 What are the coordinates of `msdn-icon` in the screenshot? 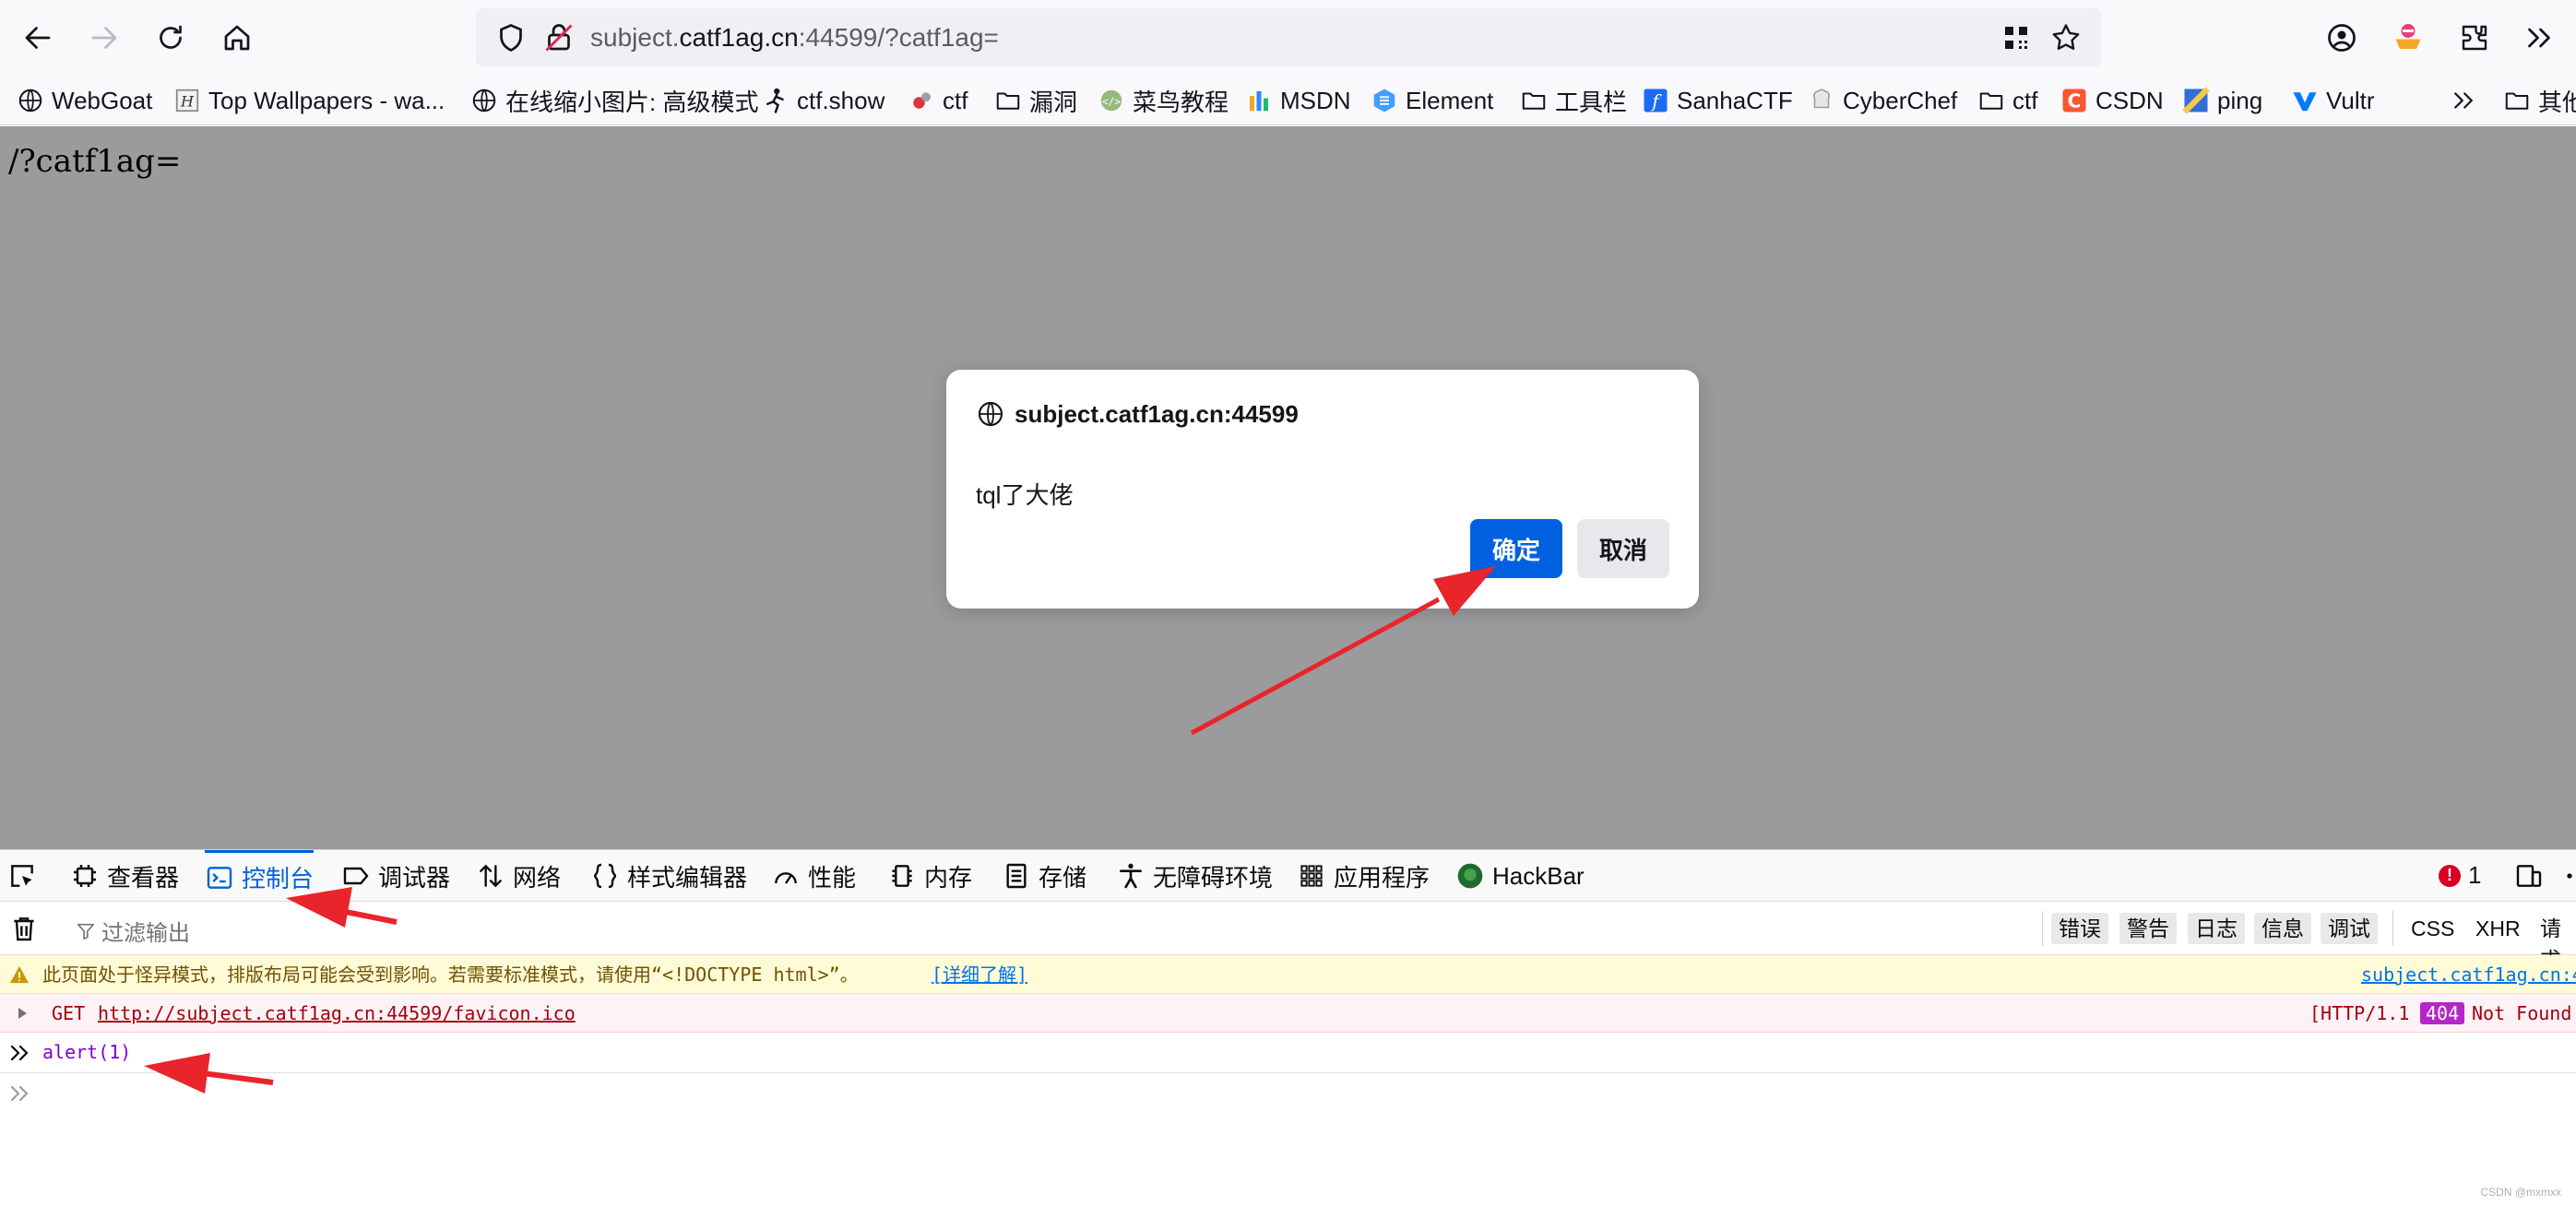 It's located at (1259, 100).